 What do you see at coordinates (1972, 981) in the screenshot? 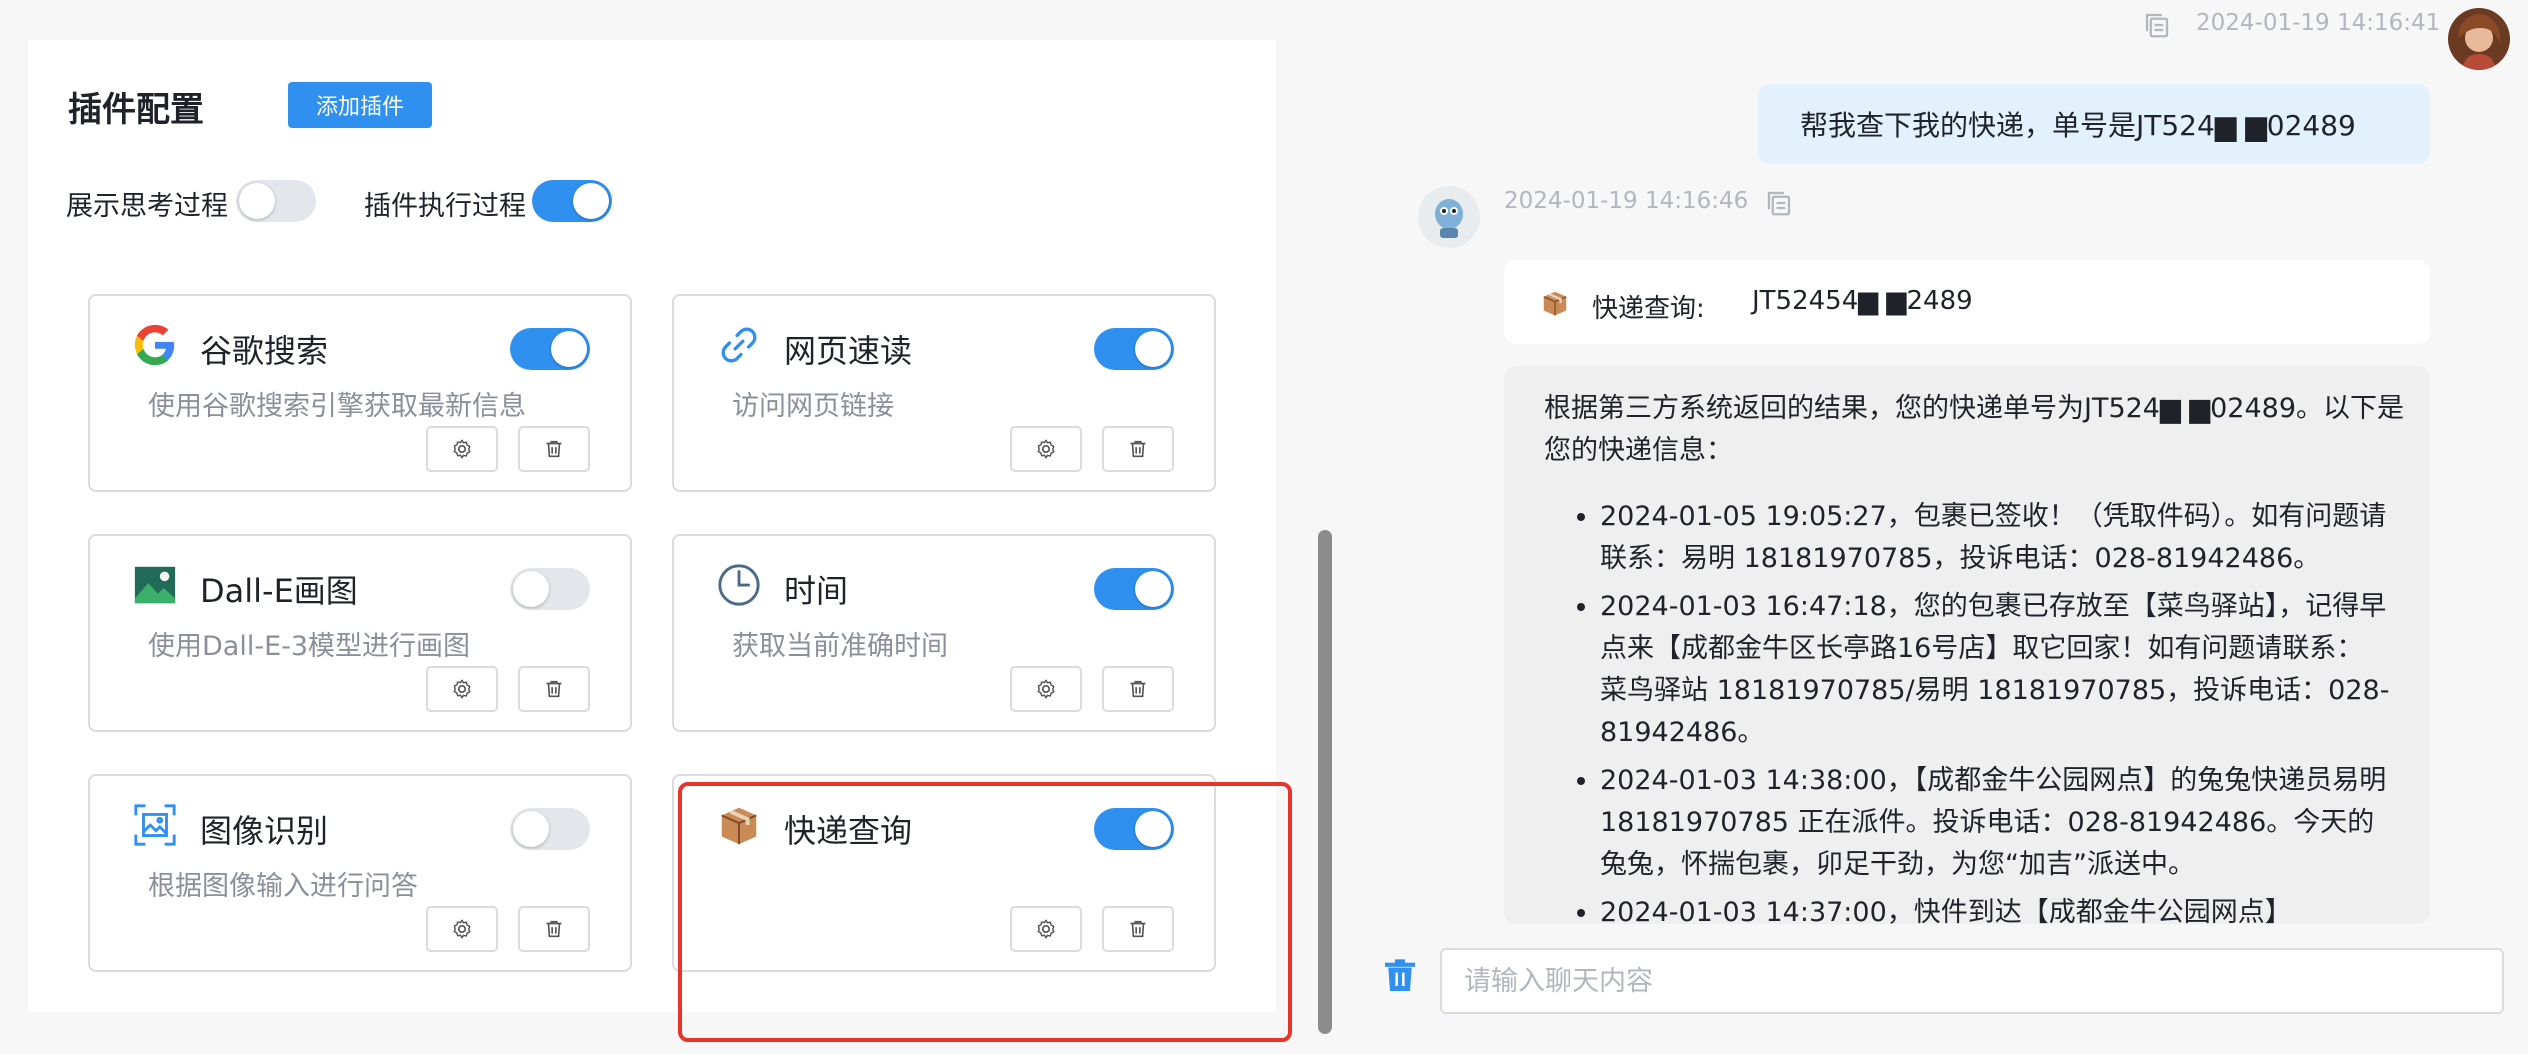
I see `chat-input` at bounding box center [1972, 981].